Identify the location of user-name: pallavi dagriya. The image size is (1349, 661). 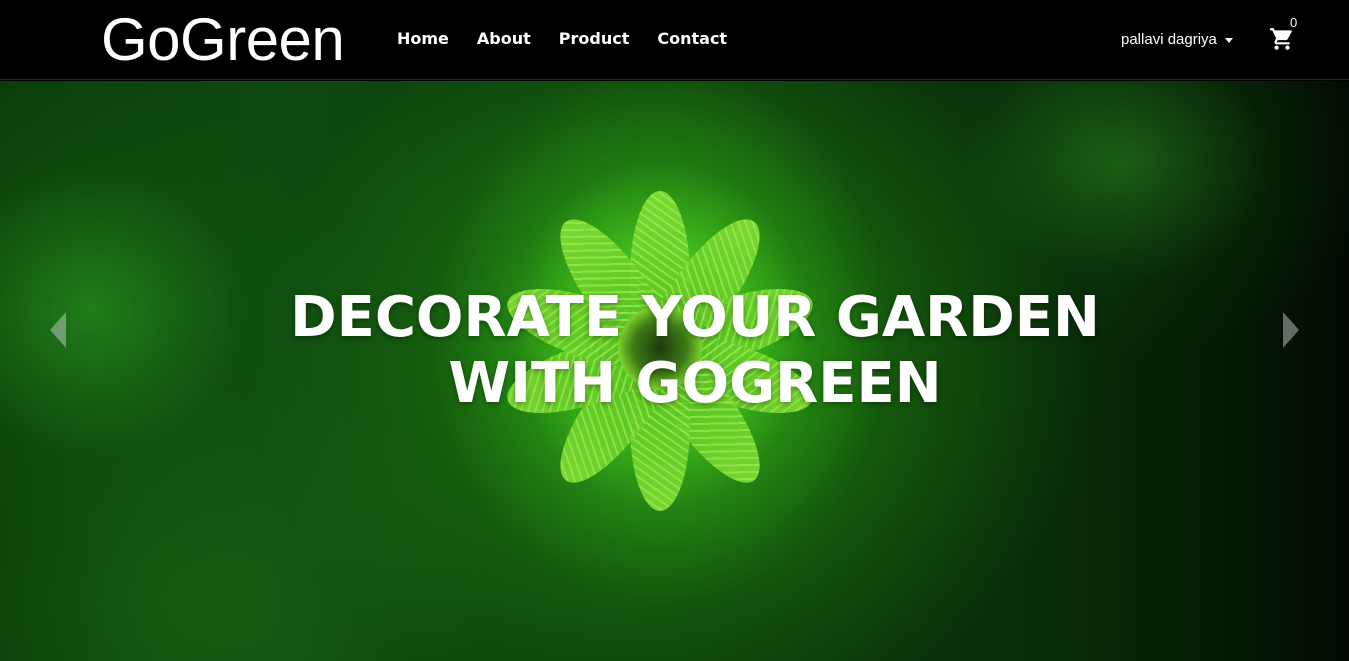
(1169, 39).